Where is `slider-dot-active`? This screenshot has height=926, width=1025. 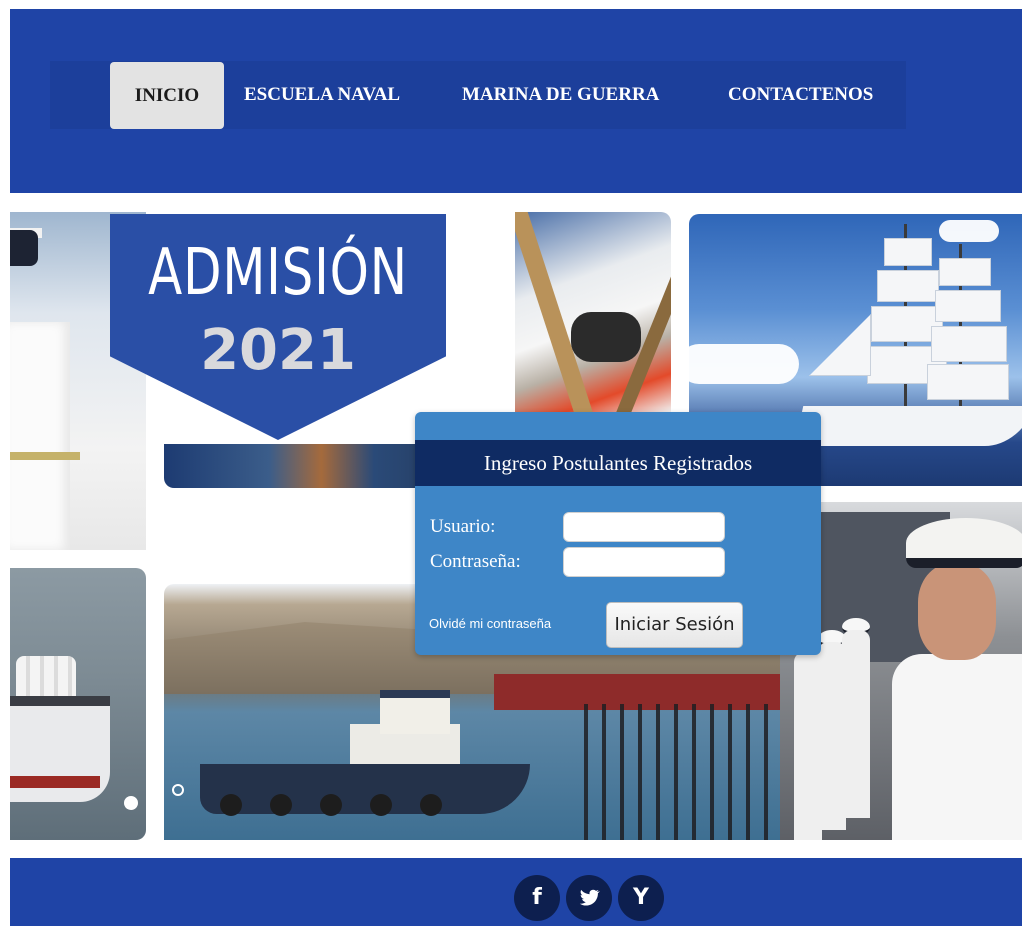 slider-dot-active is located at coordinates (131, 803).